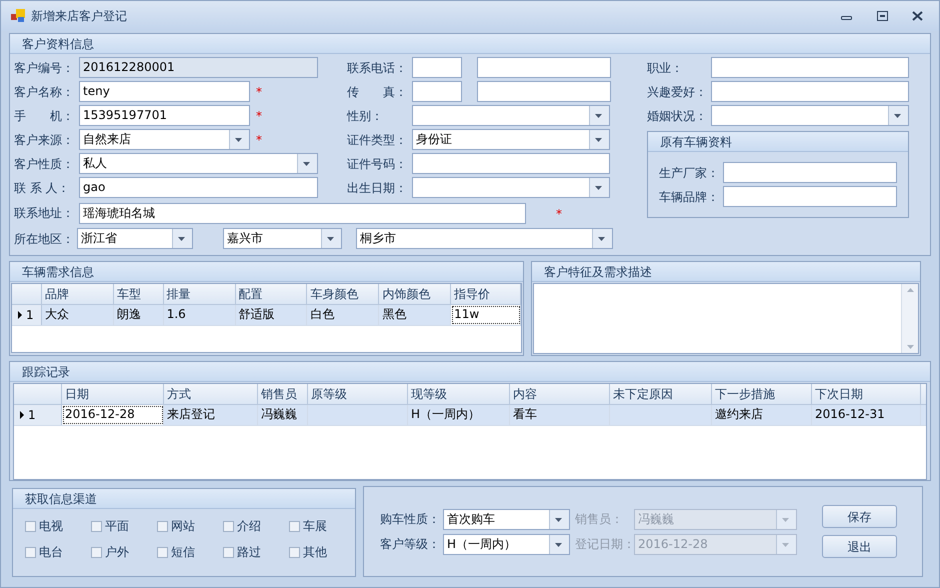 Image resolution: width=940 pixels, height=588 pixels. What do you see at coordinates (164, 139) in the screenshot?
I see `combo-box: 自然来店` at bounding box center [164, 139].